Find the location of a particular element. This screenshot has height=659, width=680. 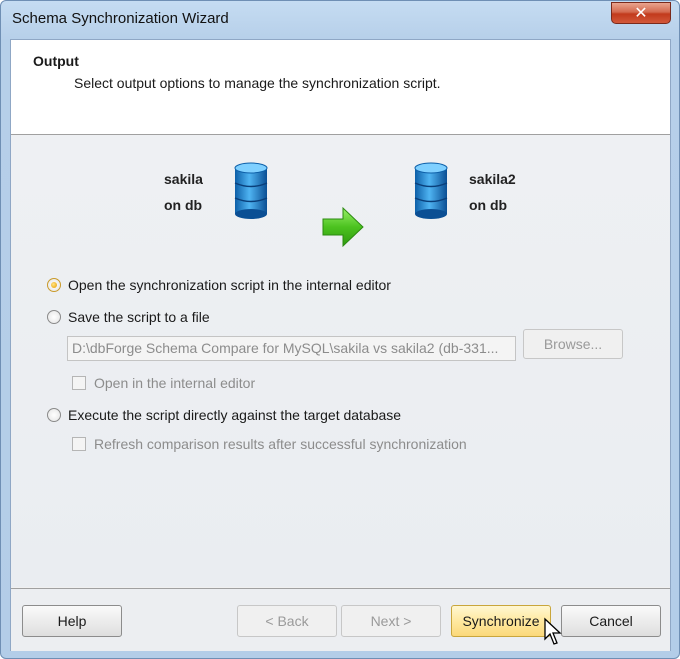

close-icon: ✕ is located at coordinates (641, 13).